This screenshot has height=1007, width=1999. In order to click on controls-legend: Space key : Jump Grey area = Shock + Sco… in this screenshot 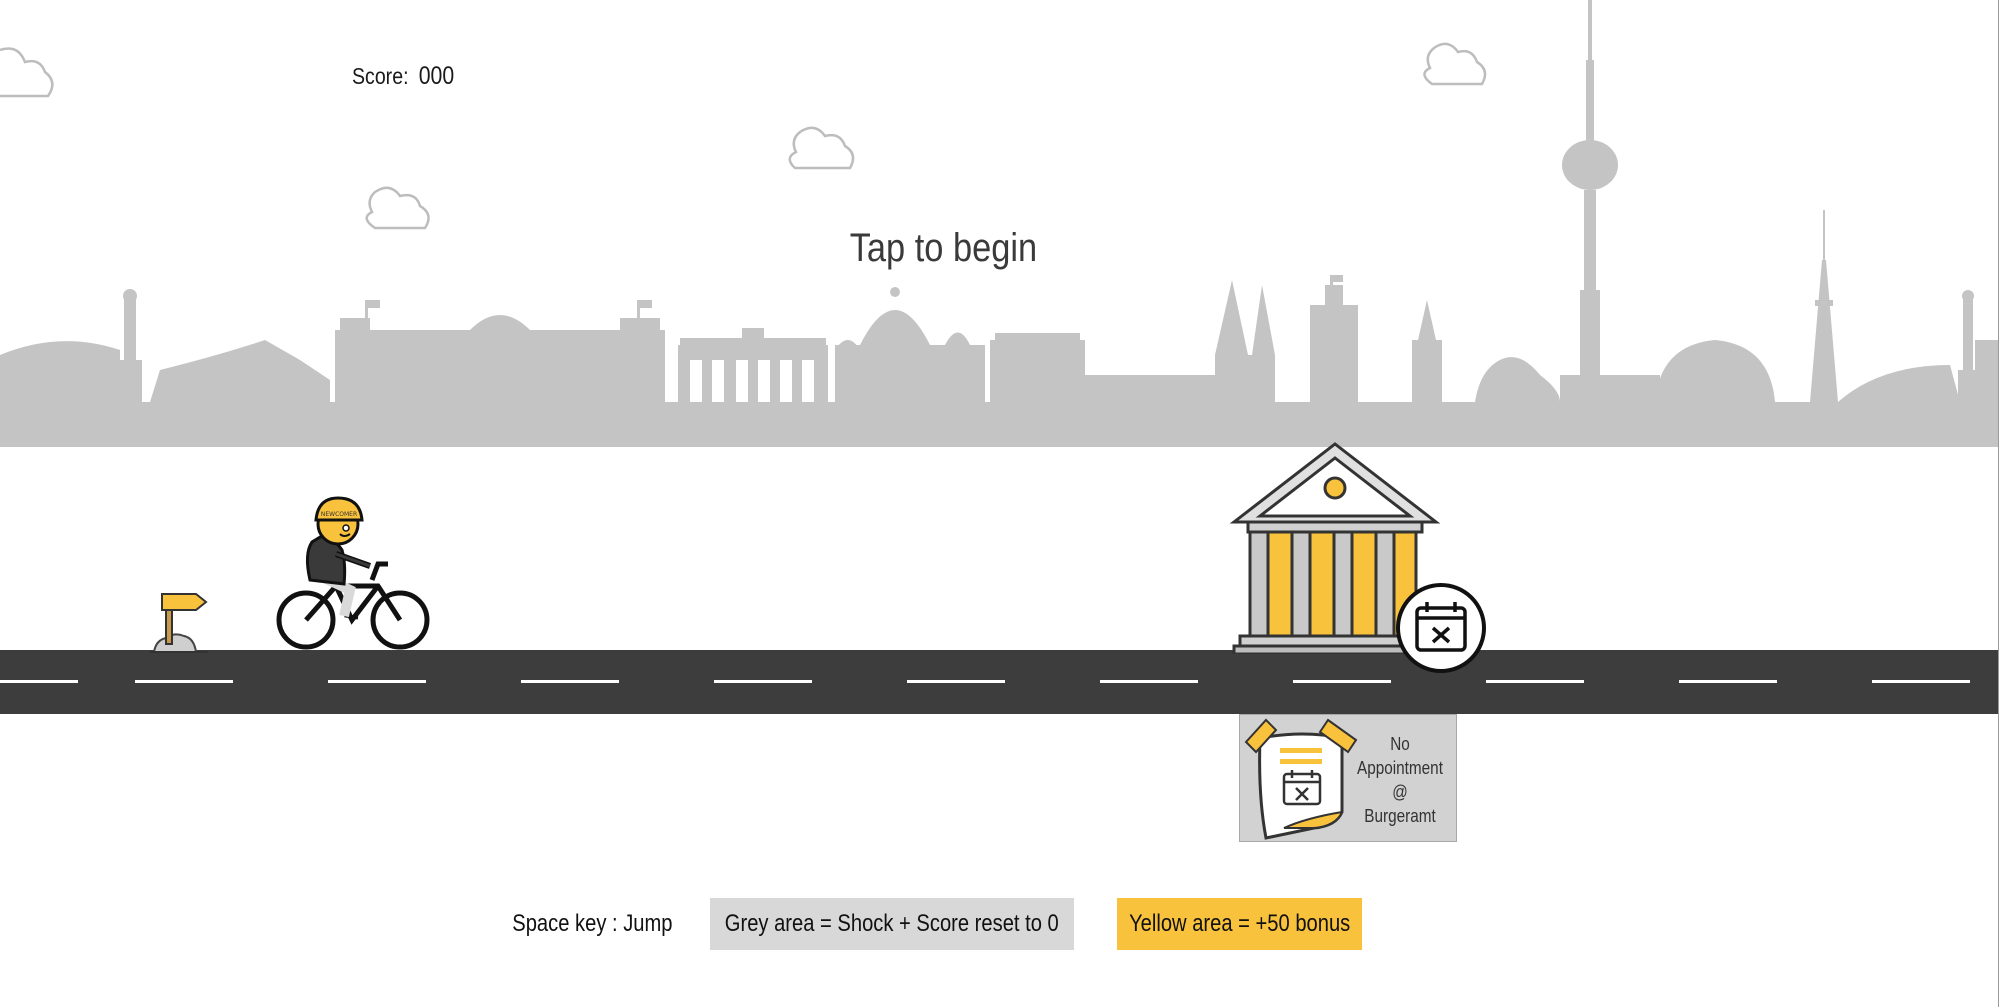, I will do `click(999, 924)`.